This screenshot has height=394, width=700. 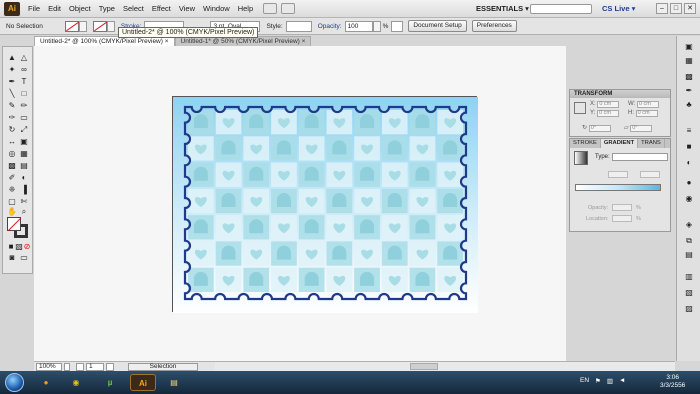 I want to click on language-indicator: EN, so click(x=584, y=381).